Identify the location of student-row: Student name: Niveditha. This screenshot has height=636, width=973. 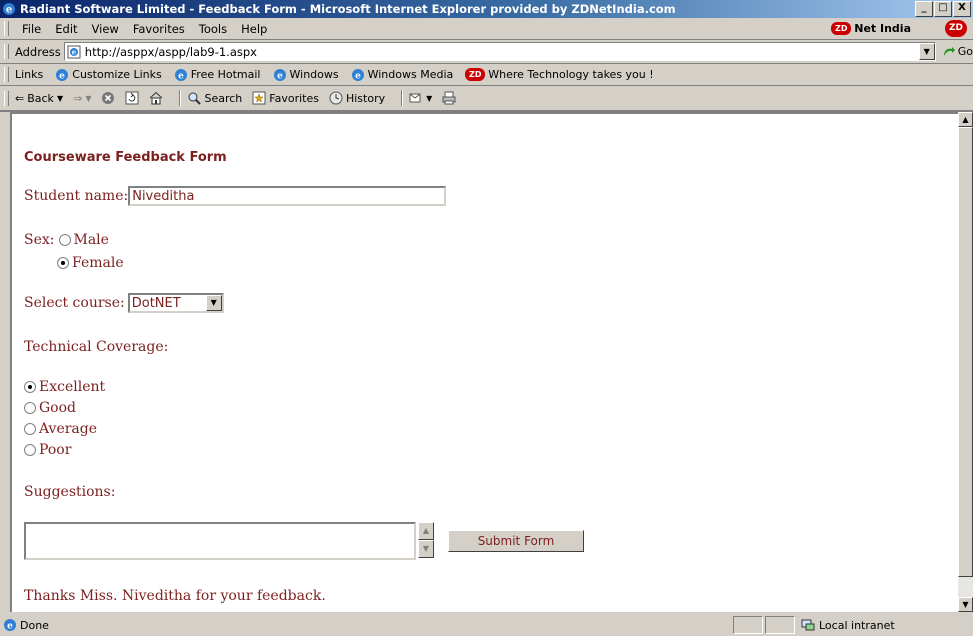
(235, 196).